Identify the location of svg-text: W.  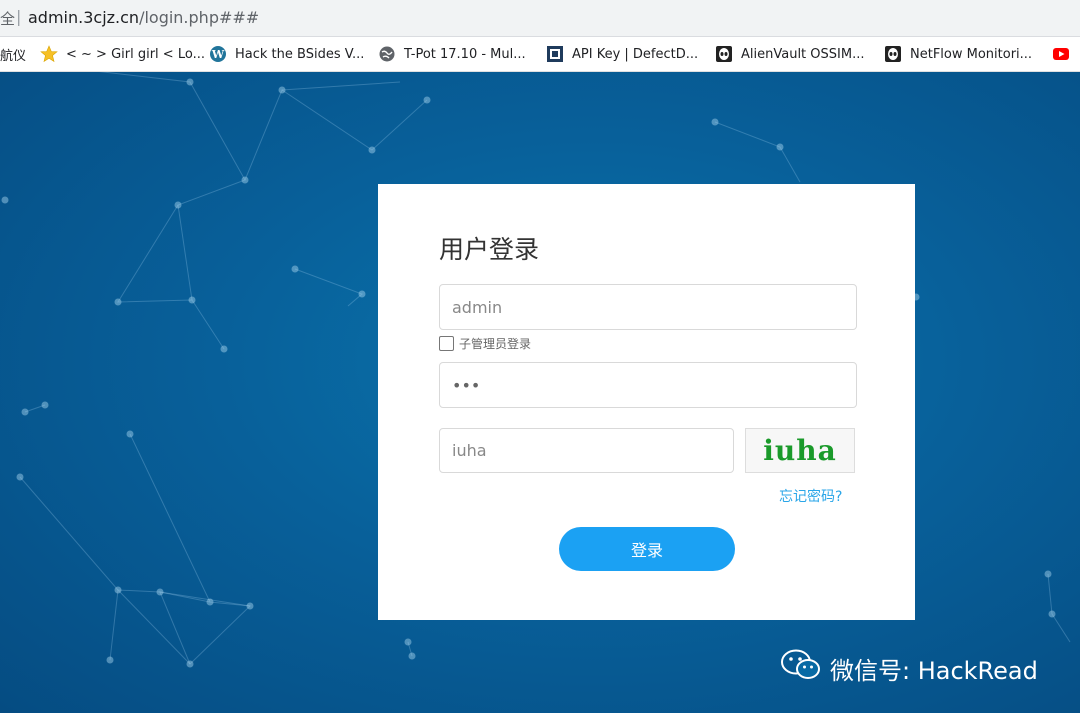
(218, 54).